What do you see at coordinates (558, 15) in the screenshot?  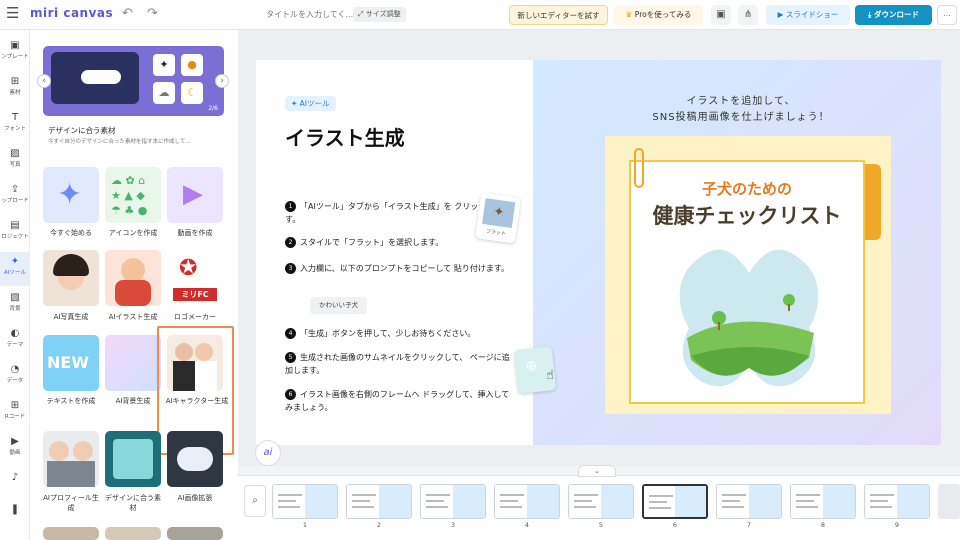 I see `new-editor-button: 新しいエディターを試す` at bounding box center [558, 15].